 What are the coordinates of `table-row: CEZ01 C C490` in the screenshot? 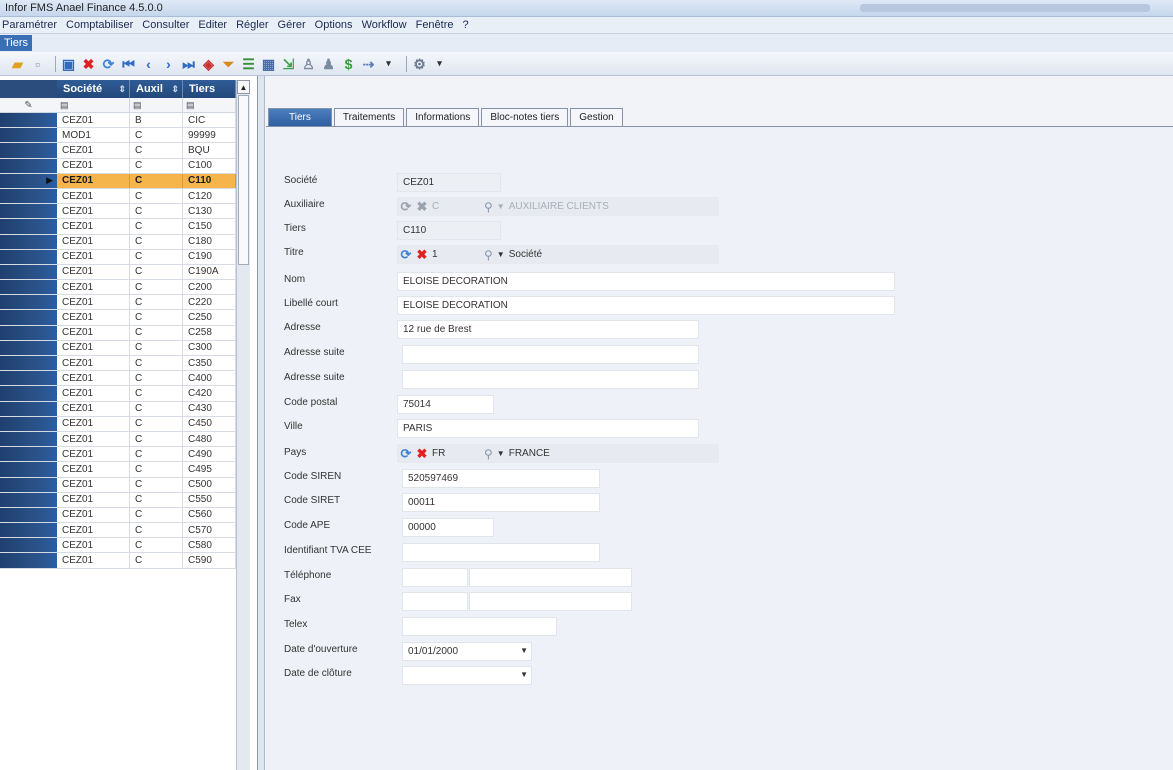 It's located at (125, 455).